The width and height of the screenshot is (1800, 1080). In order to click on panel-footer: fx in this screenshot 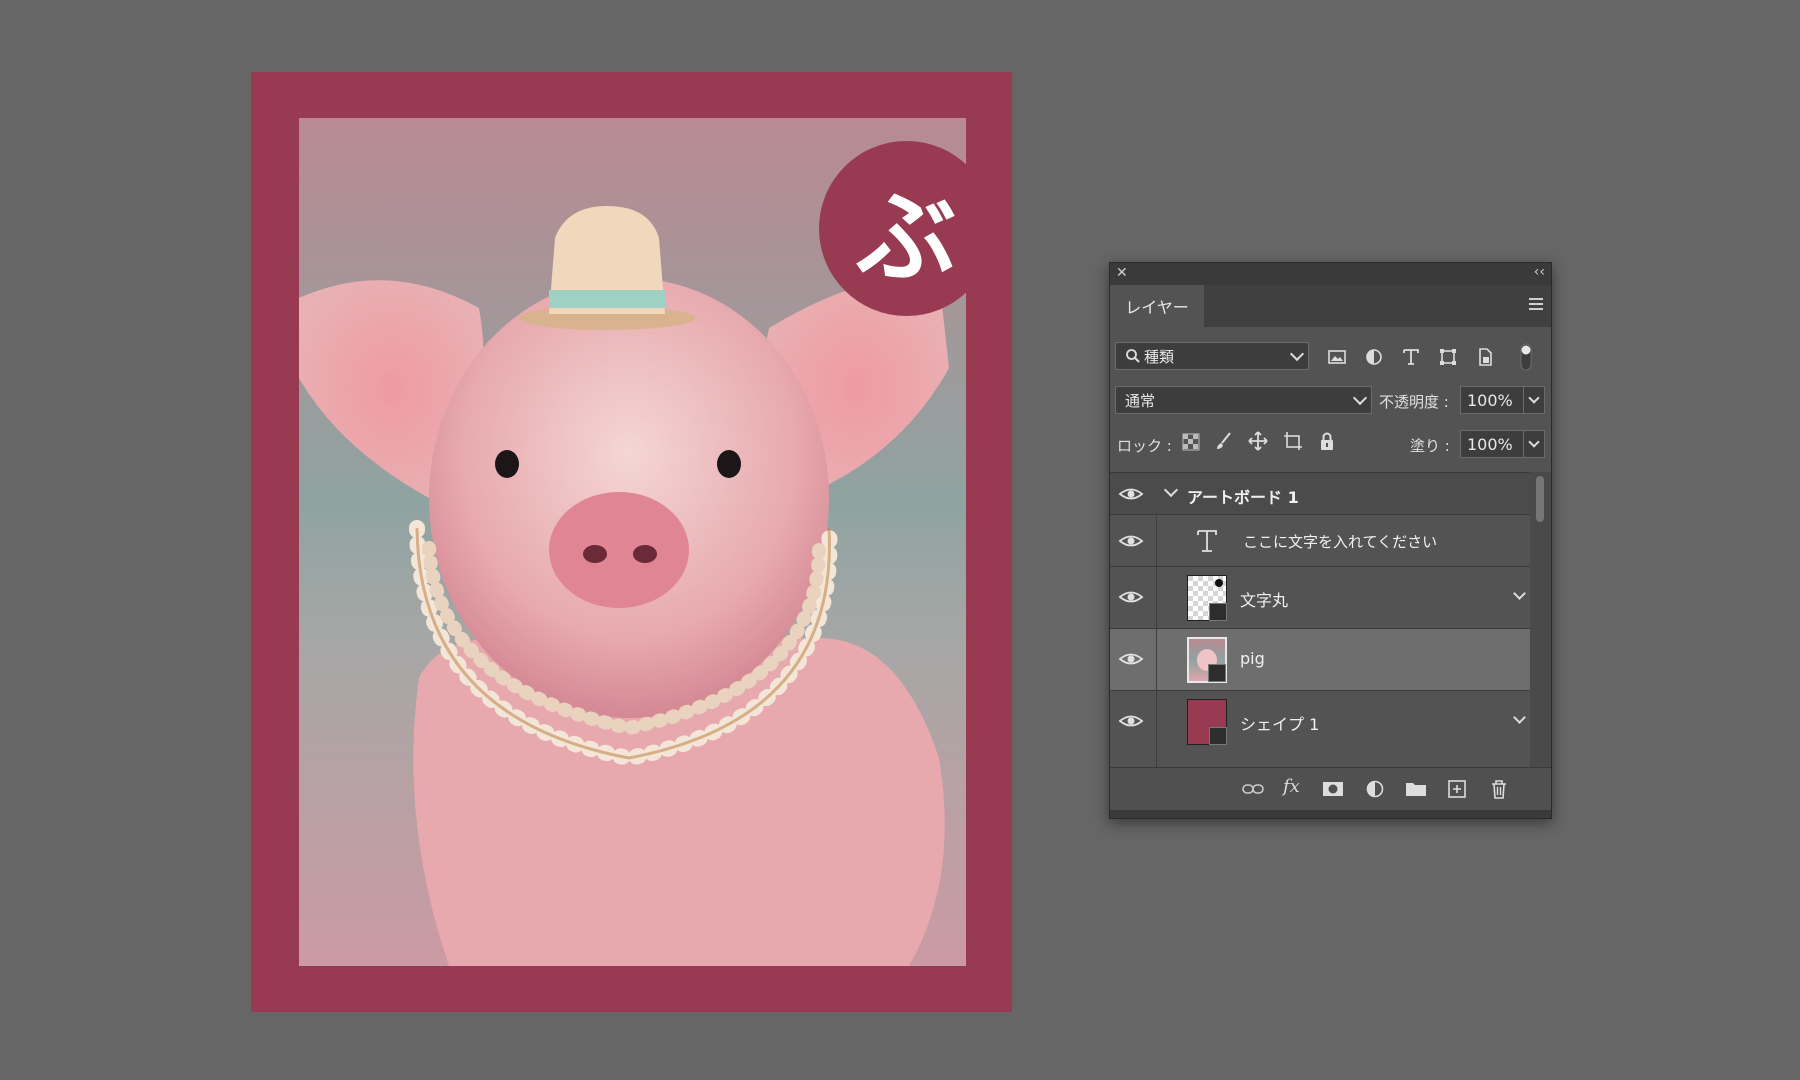, I will do `click(1330, 788)`.